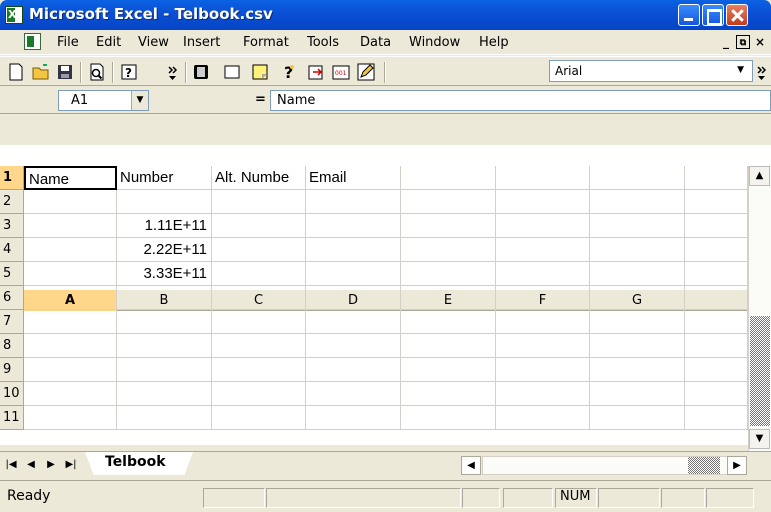 The width and height of the screenshot is (771, 512). I want to click on cell-f10, so click(543, 394).